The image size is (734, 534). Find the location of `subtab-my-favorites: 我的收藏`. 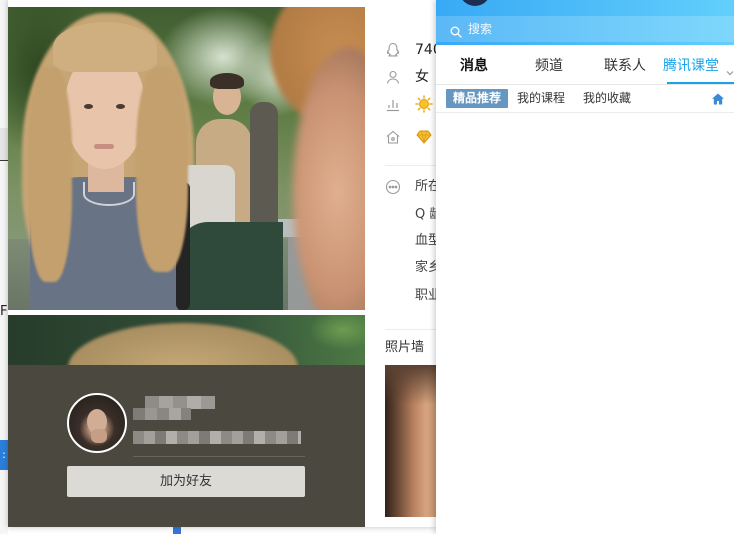

subtab-my-favorites: 我的收藏 is located at coordinates (607, 98).